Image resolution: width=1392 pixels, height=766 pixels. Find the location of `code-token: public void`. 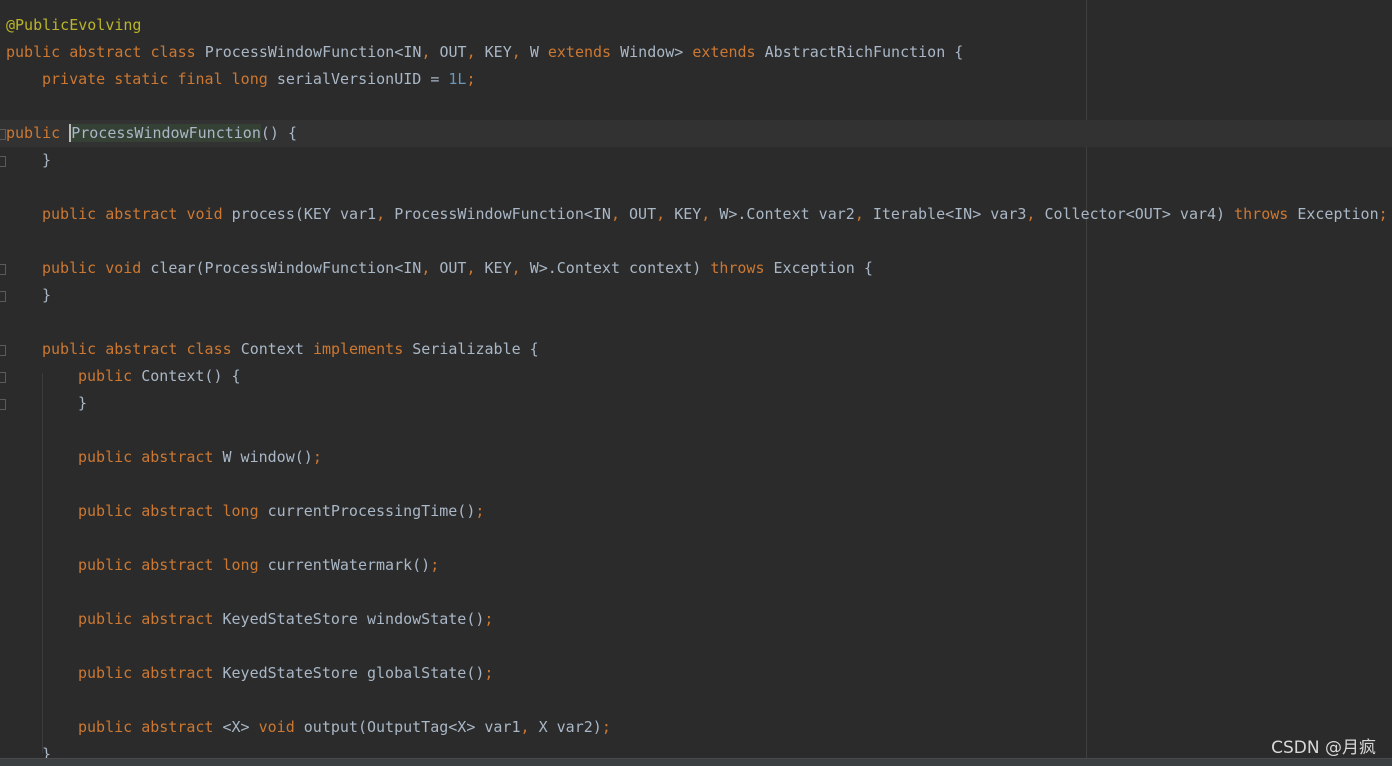

code-token: public void is located at coordinates (96, 268).